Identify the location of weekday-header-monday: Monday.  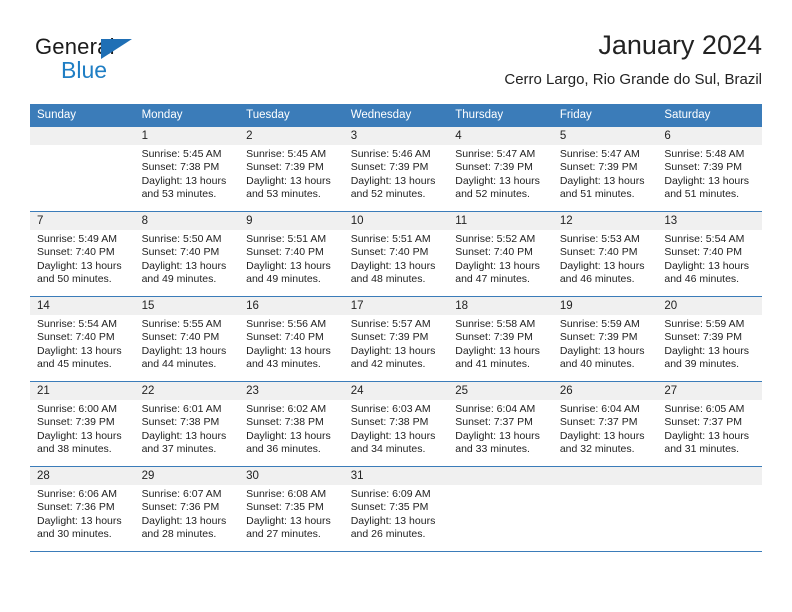
(187, 115).